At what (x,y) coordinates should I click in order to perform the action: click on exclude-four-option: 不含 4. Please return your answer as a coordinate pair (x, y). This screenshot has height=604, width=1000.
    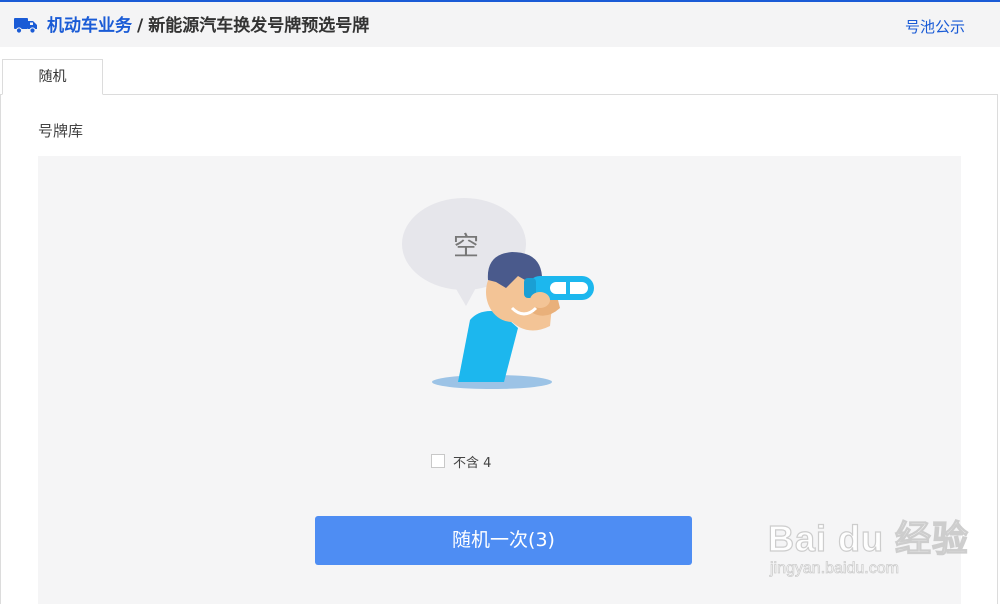
    Looking at the image, I should click on (461, 461).